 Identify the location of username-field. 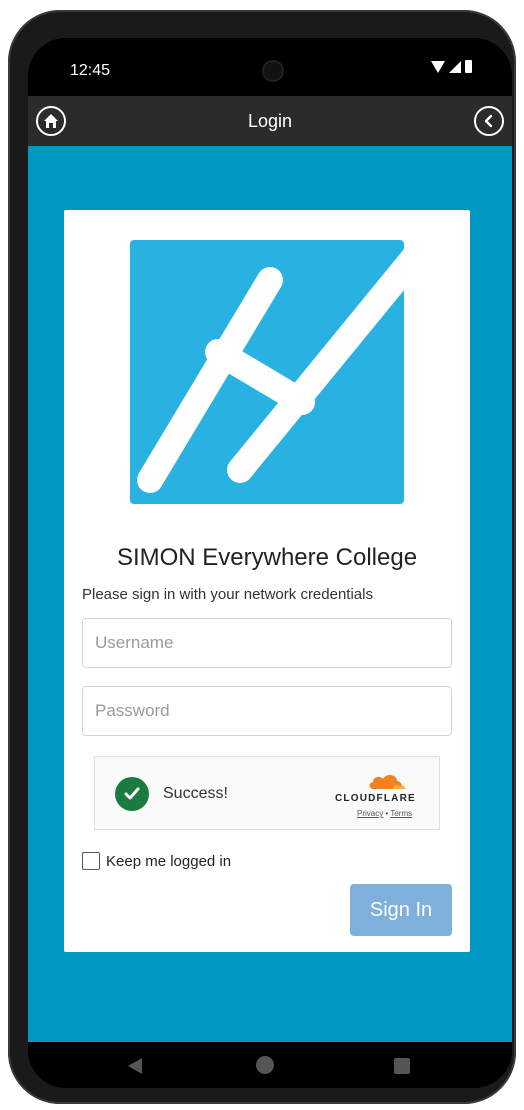
(267, 643).